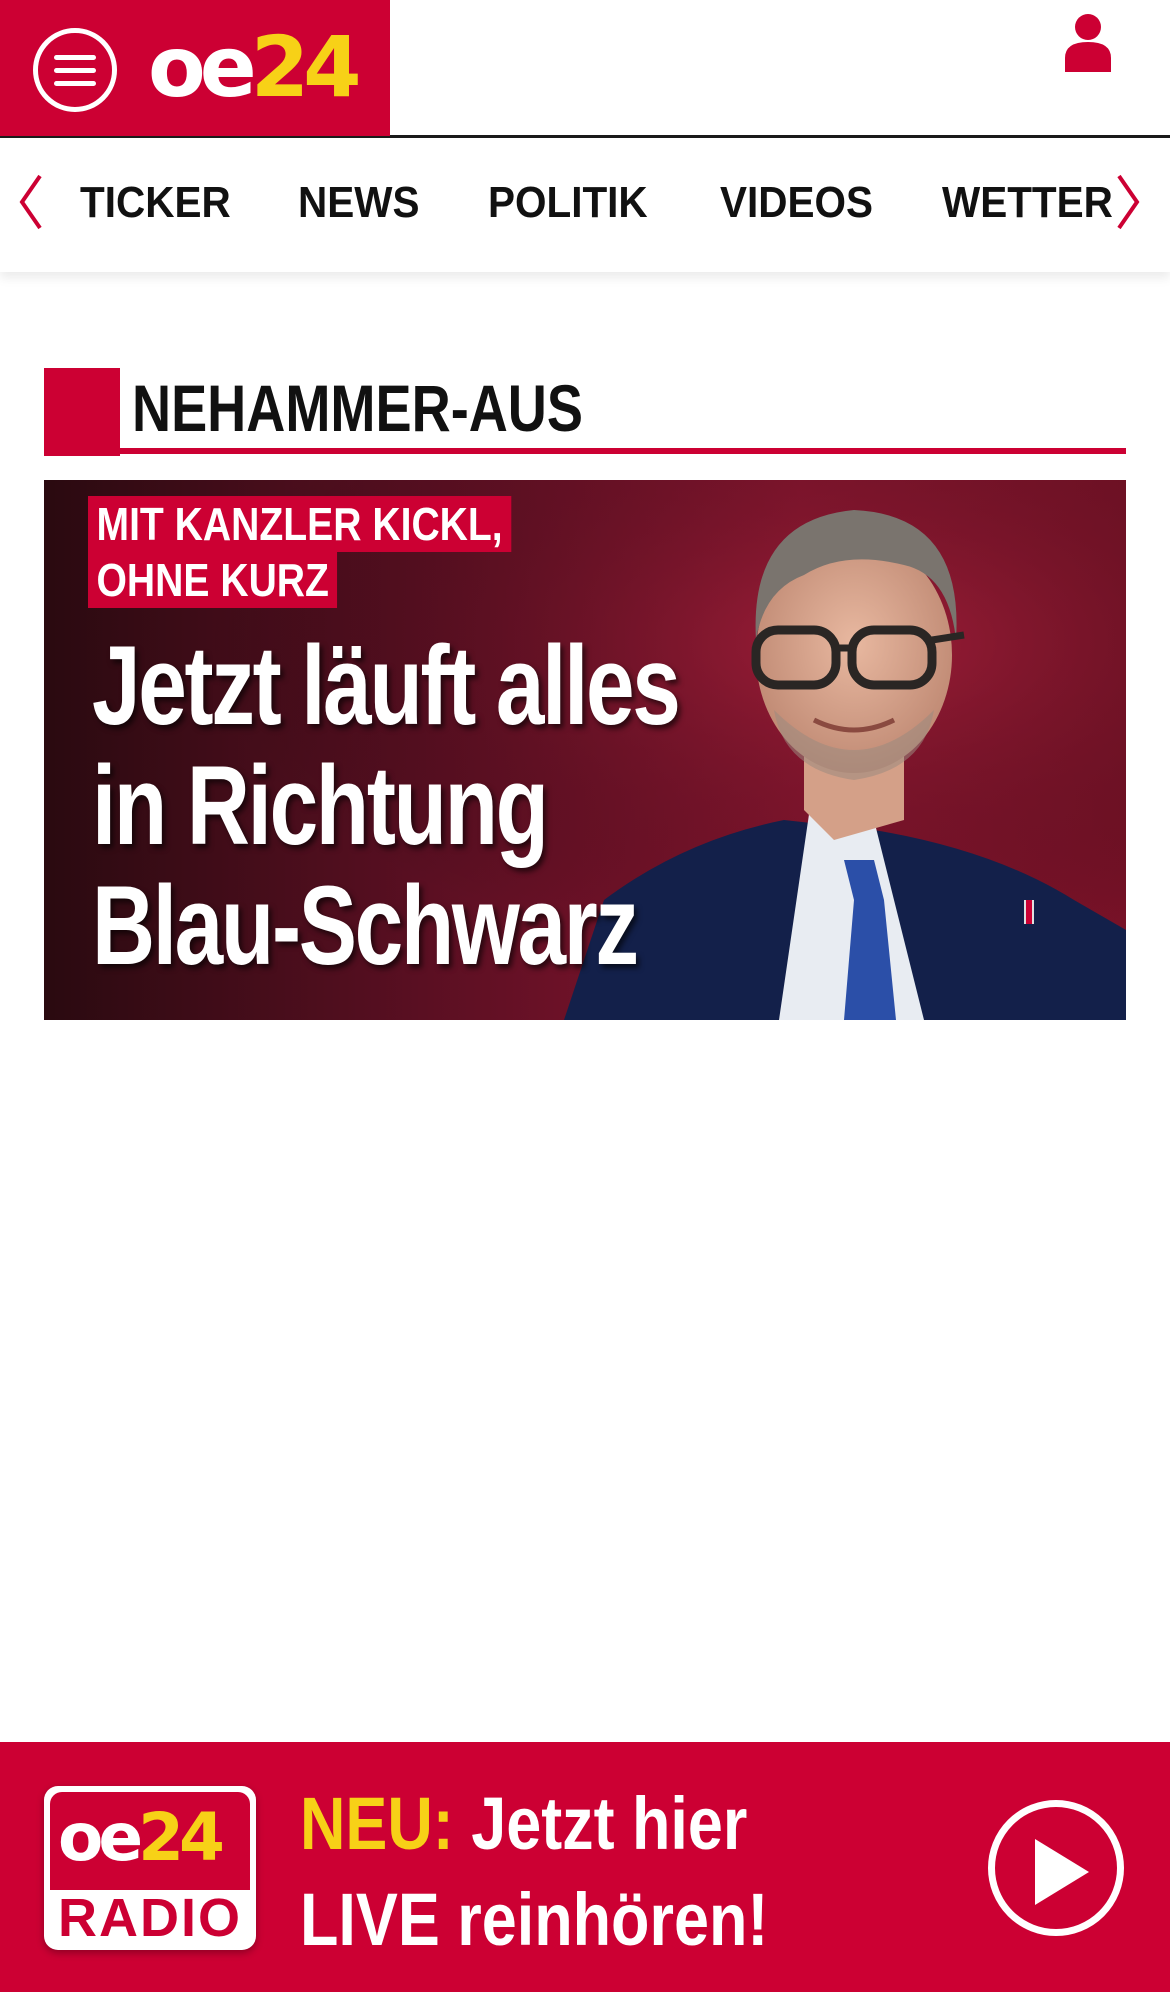  I want to click on nav-item-politik: POLITIK, so click(568, 203).